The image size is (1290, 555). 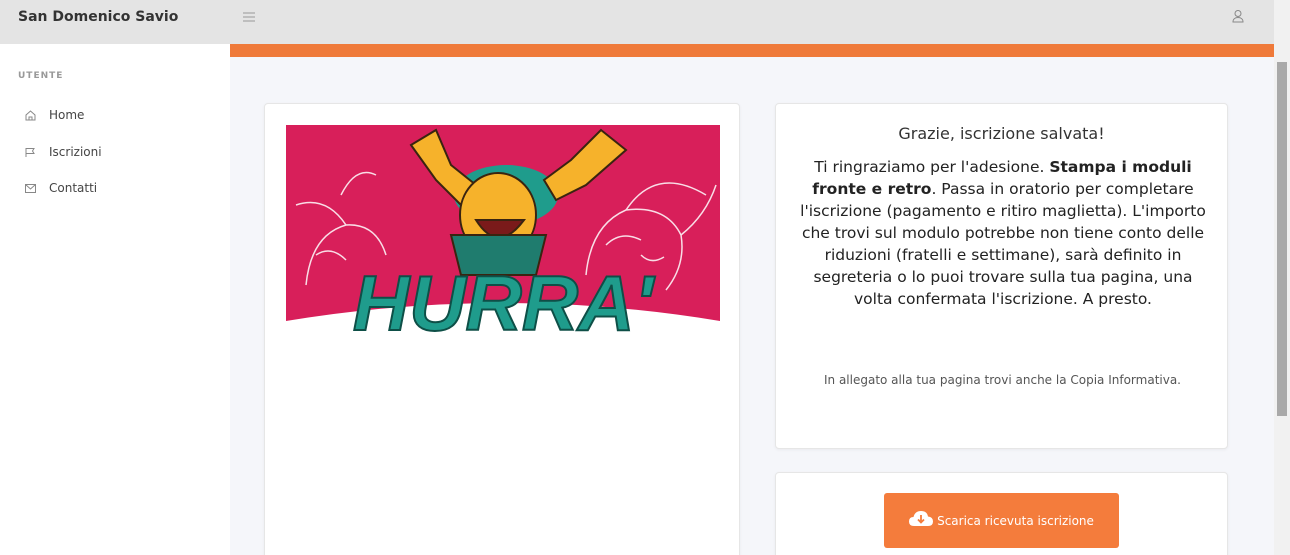 I want to click on download-card: Scarica ricevuta iscrizione, so click(x=1001, y=513).